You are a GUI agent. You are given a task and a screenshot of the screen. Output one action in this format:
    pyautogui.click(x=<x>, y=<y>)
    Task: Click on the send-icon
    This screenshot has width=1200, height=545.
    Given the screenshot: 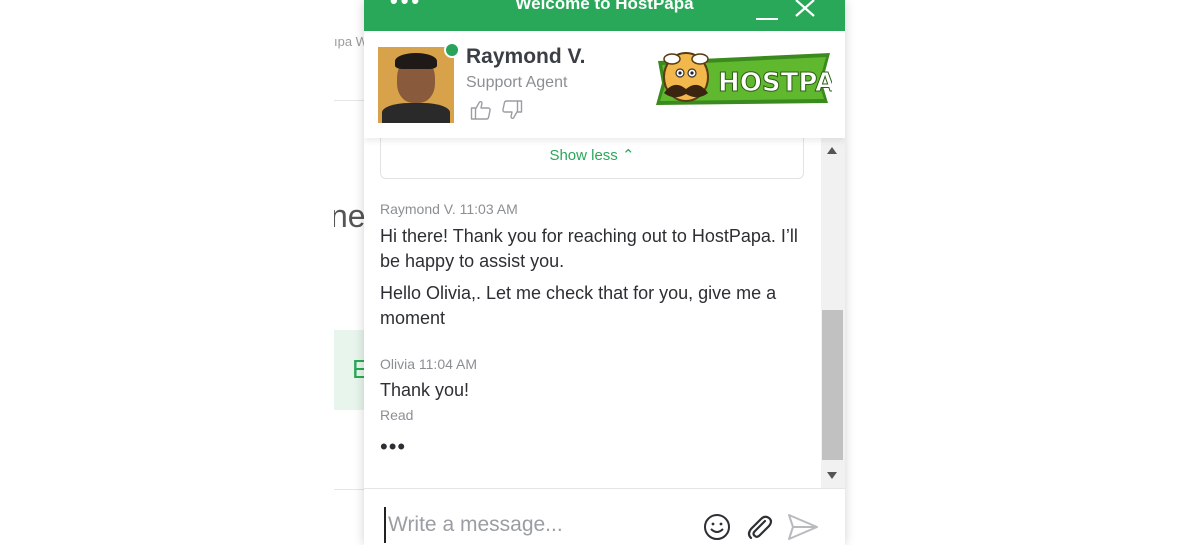 What is the action you would take?
    pyautogui.click(x=803, y=527)
    